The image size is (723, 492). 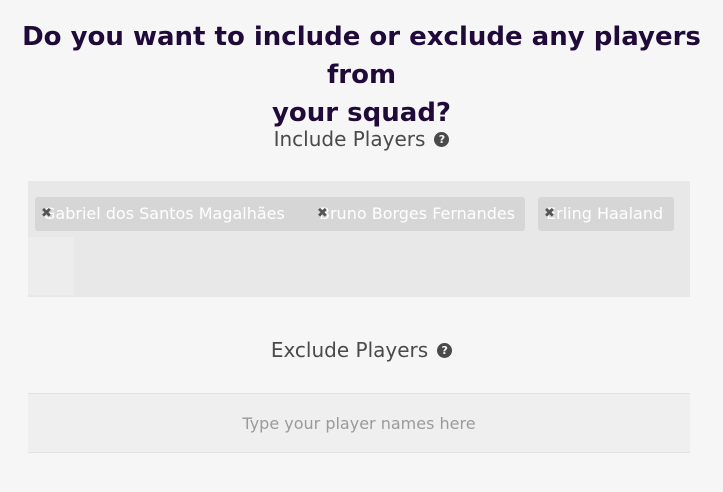 What do you see at coordinates (349, 350) in the screenshot?
I see `exclude-players-label-text: Exclude Players` at bounding box center [349, 350].